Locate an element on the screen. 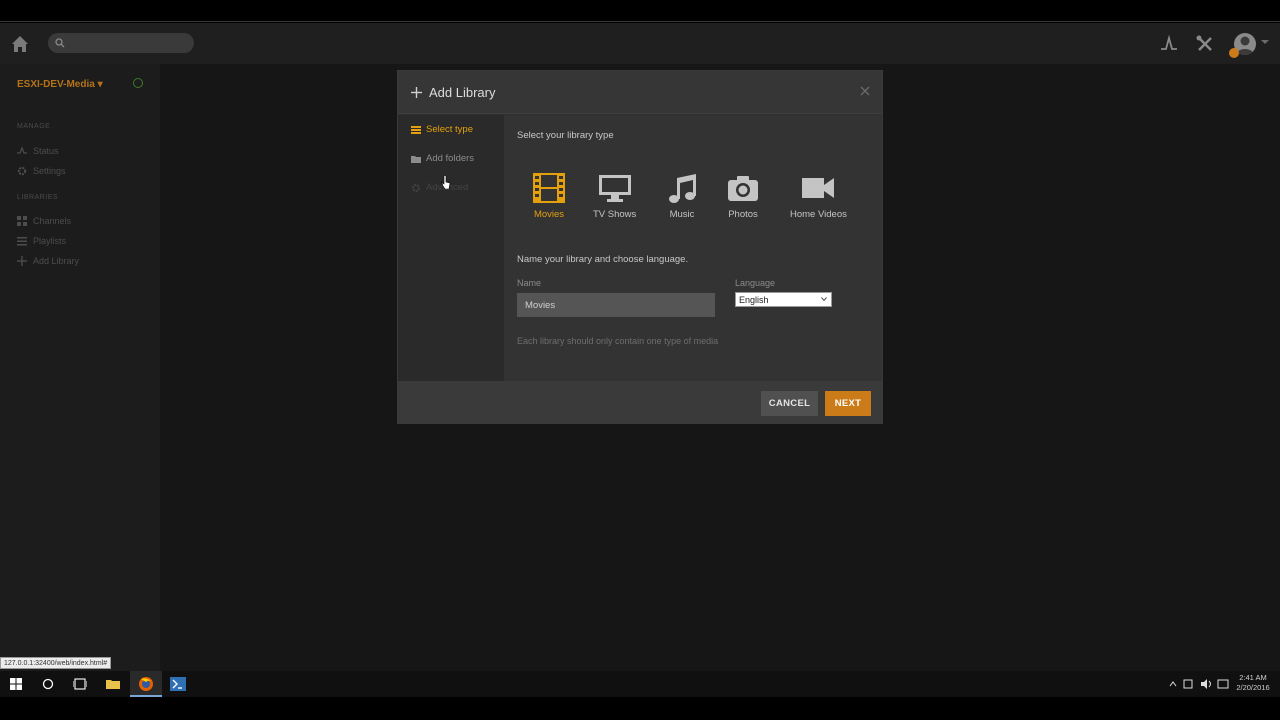 This screenshot has height=720, width=1280. name-section-label: Name your library and choose language. is located at coordinates (603, 259).